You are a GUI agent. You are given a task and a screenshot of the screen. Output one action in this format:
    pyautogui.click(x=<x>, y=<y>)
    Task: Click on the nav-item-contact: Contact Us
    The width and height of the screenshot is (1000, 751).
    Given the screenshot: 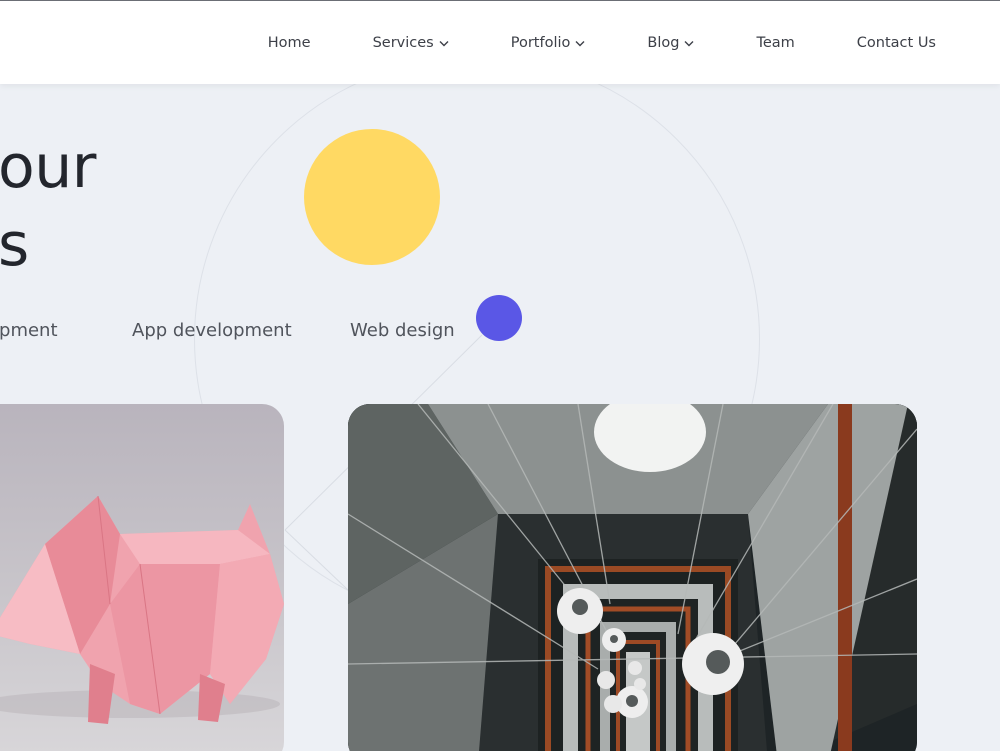 What is the action you would take?
    pyautogui.click(x=896, y=43)
    